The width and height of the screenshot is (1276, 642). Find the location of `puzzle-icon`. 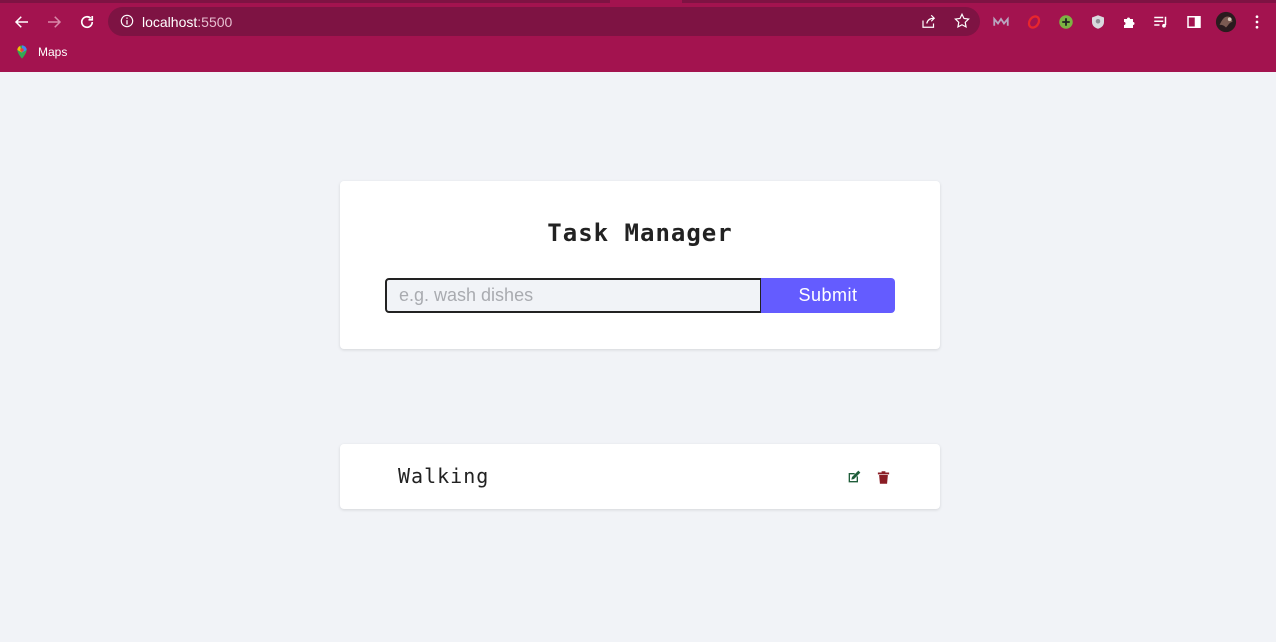

puzzle-icon is located at coordinates (1130, 22).